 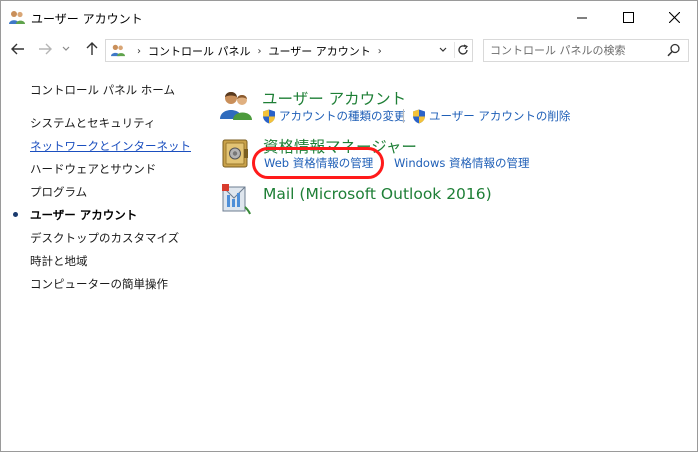 I want to click on highlight-circle, so click(x=318, y=163).